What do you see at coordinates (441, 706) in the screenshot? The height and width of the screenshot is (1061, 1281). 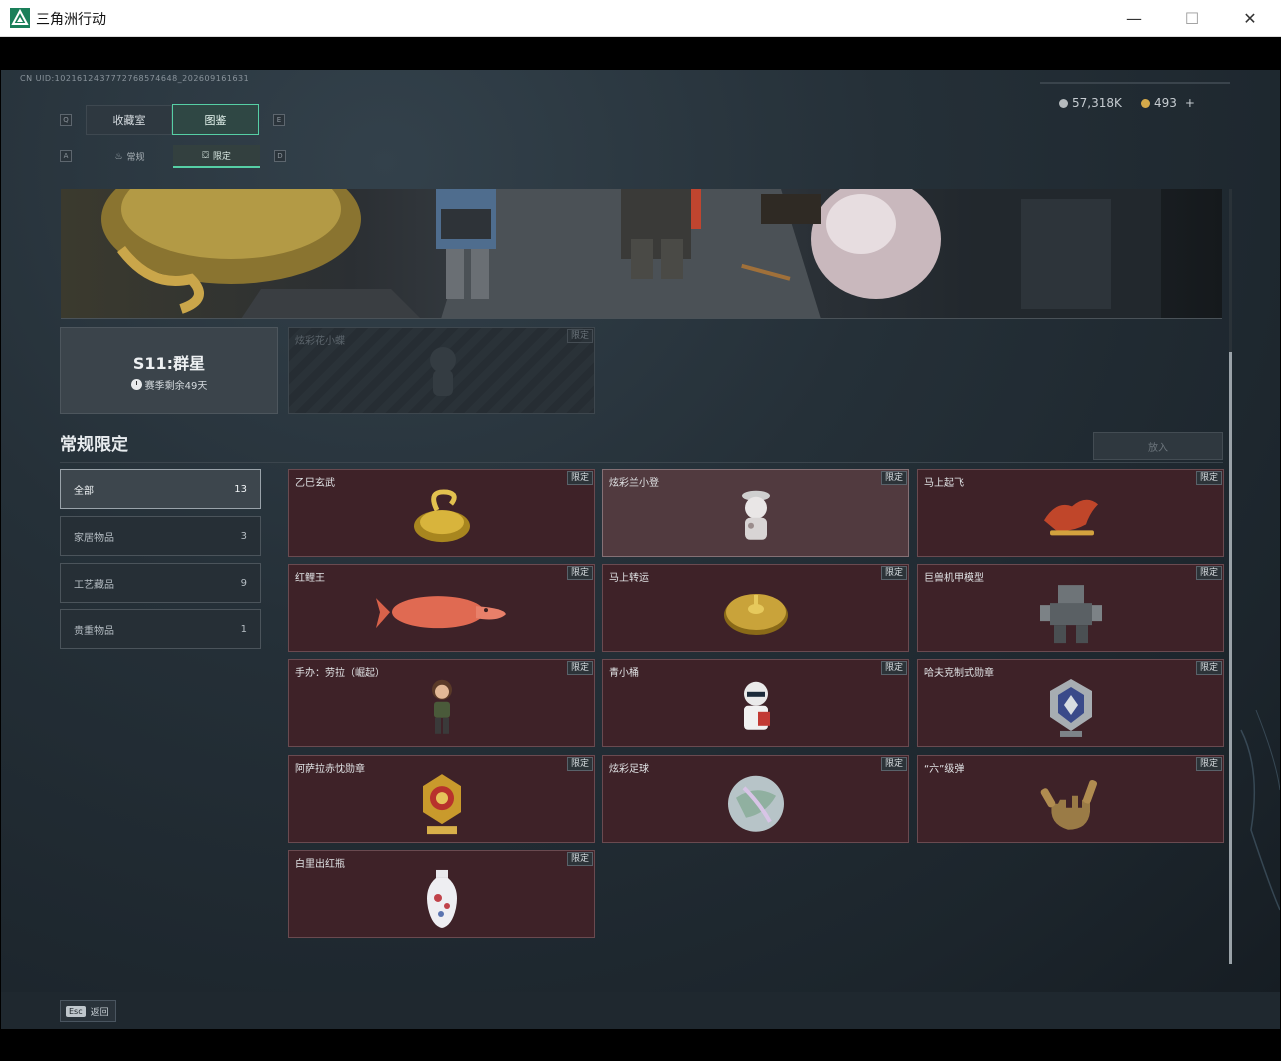 I see `lara-figure-icon` at bounding box center [441, 706].